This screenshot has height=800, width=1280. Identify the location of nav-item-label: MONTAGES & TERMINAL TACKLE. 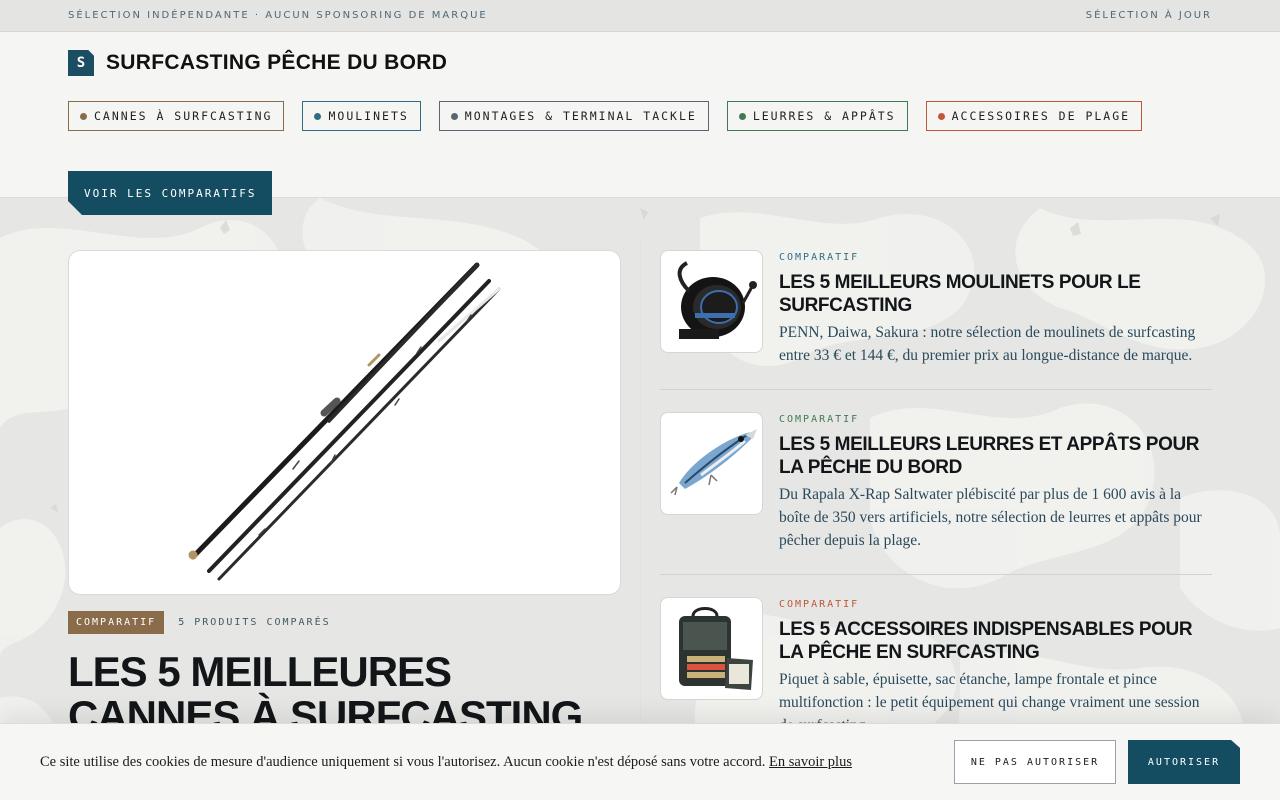
(580, 116).